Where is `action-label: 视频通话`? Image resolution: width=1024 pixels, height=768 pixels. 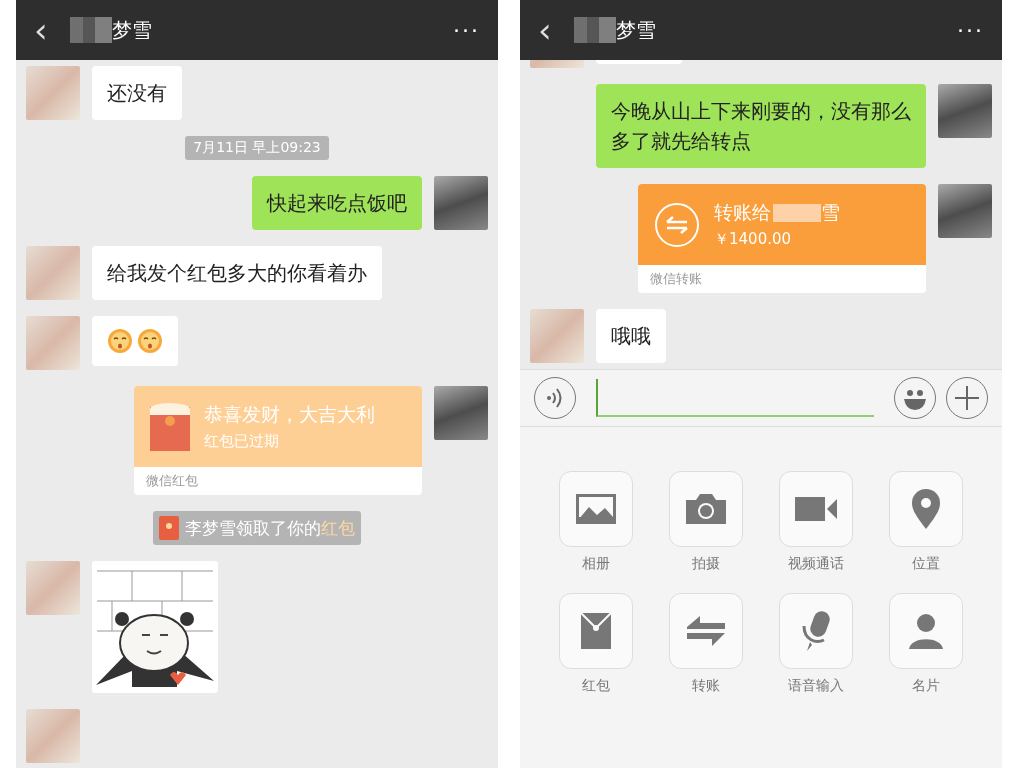 action-label: 视频通话 is located at coordinates (816, 564).